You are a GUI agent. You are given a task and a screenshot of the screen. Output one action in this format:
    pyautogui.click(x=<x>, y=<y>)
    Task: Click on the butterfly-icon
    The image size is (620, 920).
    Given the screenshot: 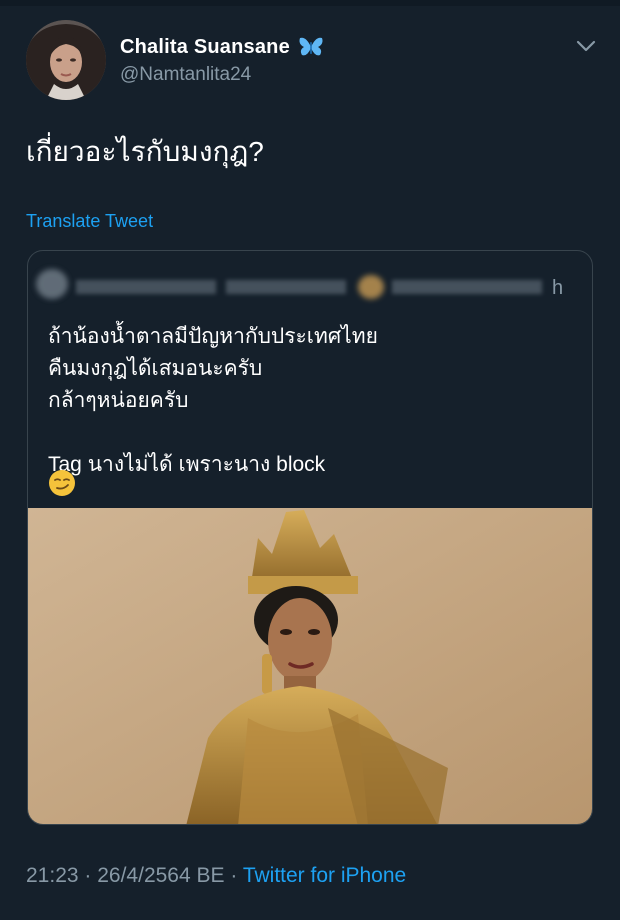 What is the action you would take?
    pyautogui.click(x=311, y=47)
    